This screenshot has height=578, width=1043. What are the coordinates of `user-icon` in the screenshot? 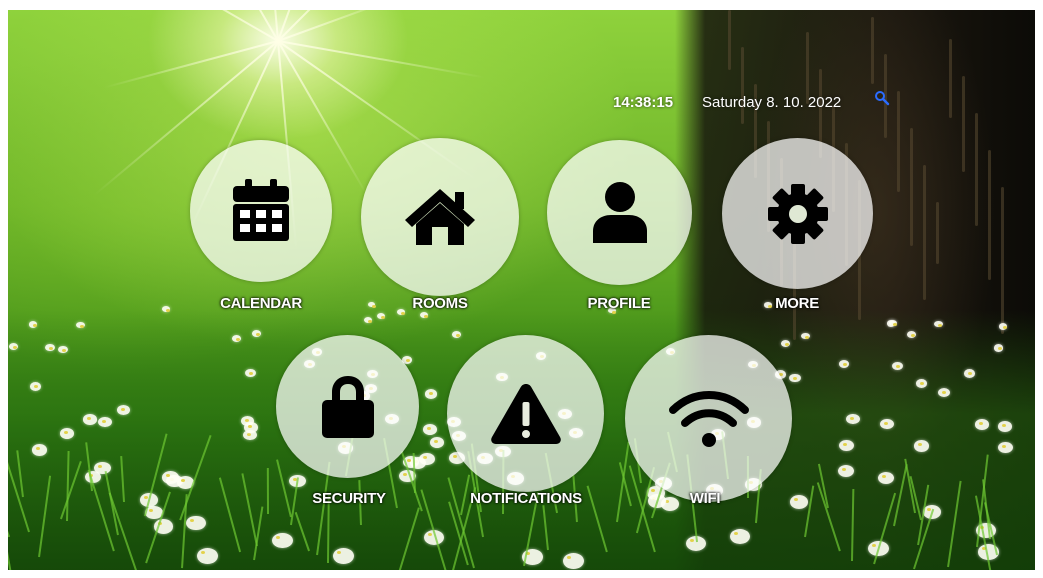 It's located at (619, 212).